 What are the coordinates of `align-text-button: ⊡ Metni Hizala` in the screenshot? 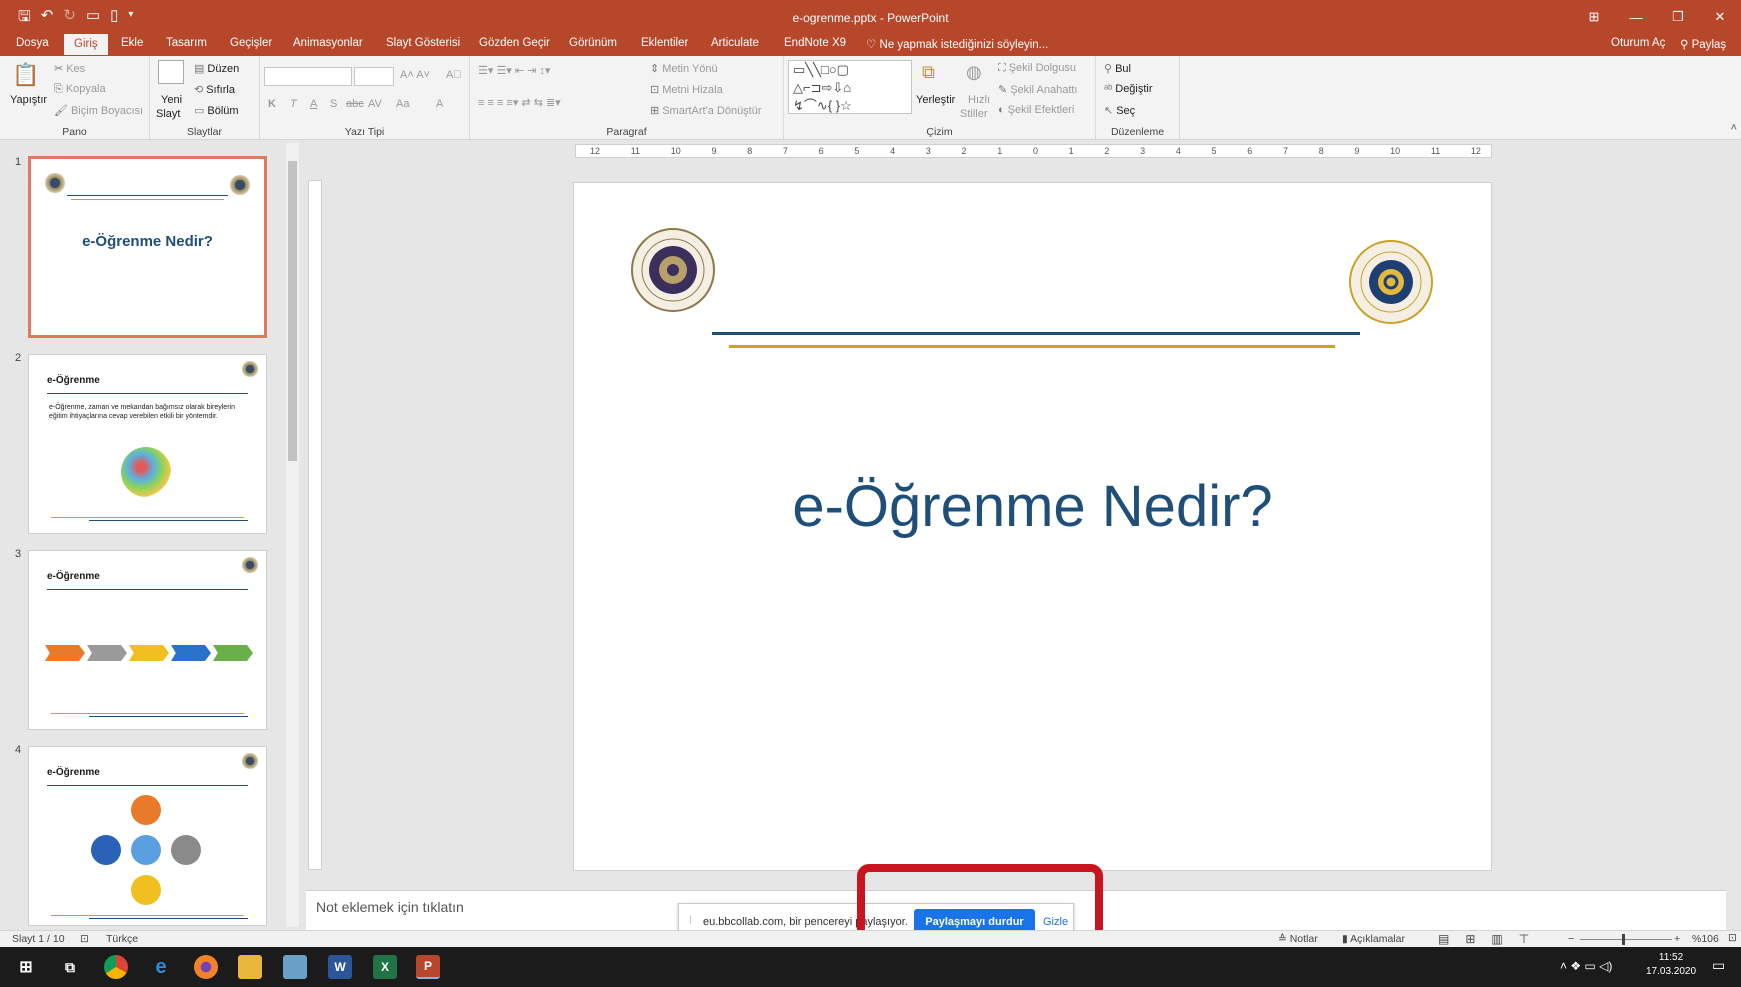 It's located at (686, 89).